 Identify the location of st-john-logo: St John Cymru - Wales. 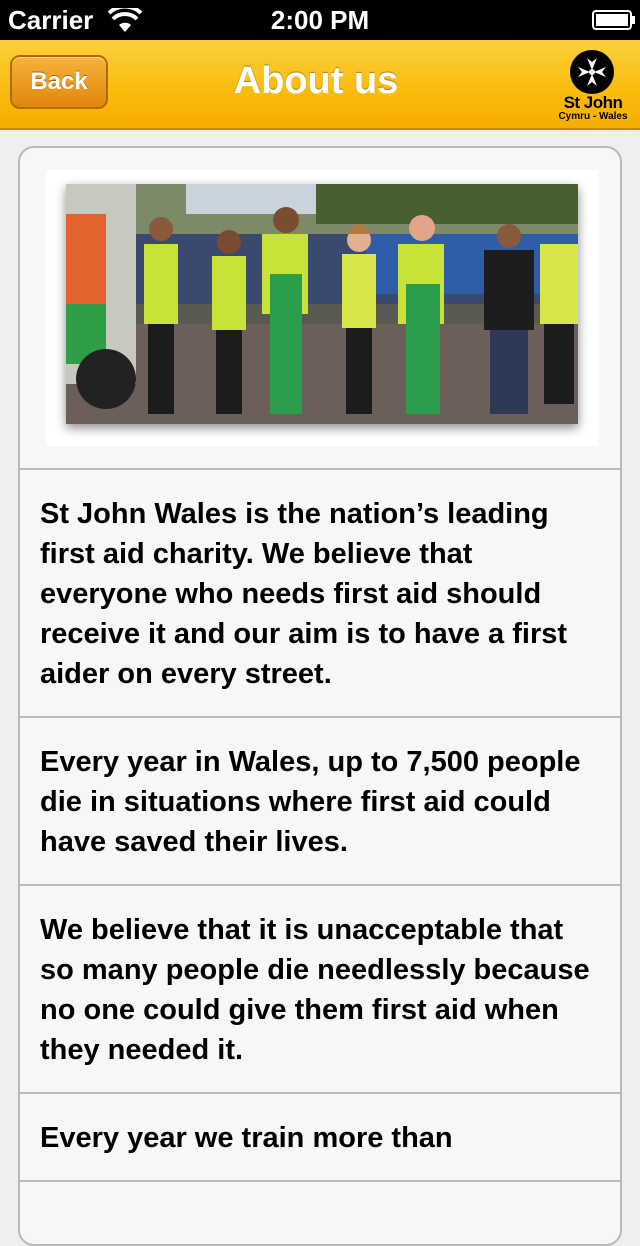
(593, 85).